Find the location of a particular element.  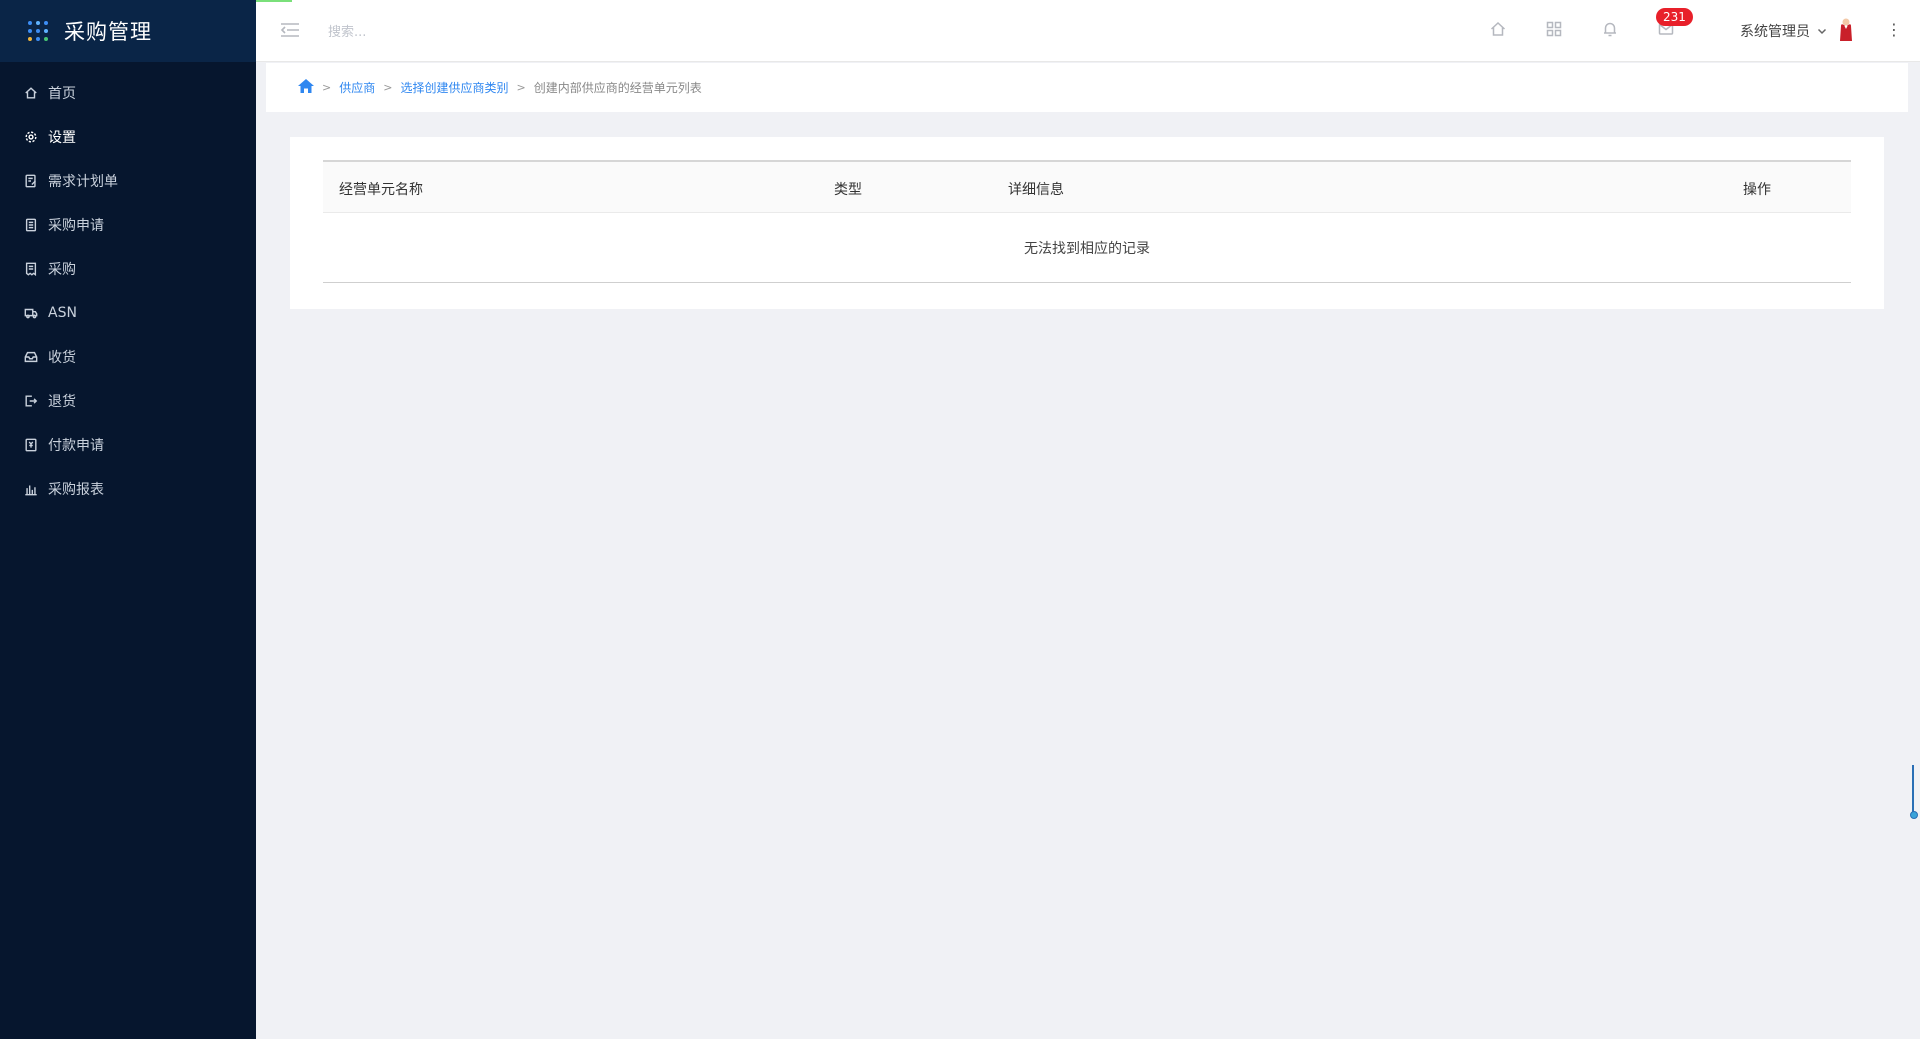

content-panel: 经营单元名称 类型 详细信息 操作 无法找到相应的记录 is located at coordinates (1087, 223).